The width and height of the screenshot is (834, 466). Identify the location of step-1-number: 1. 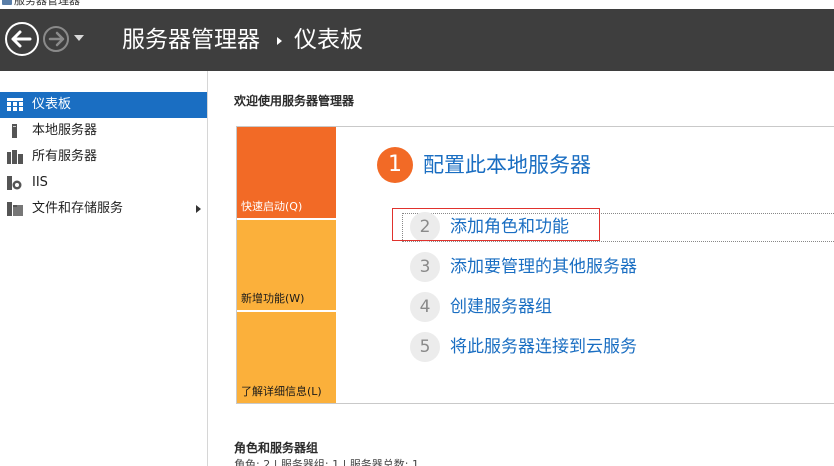
(395, 165).